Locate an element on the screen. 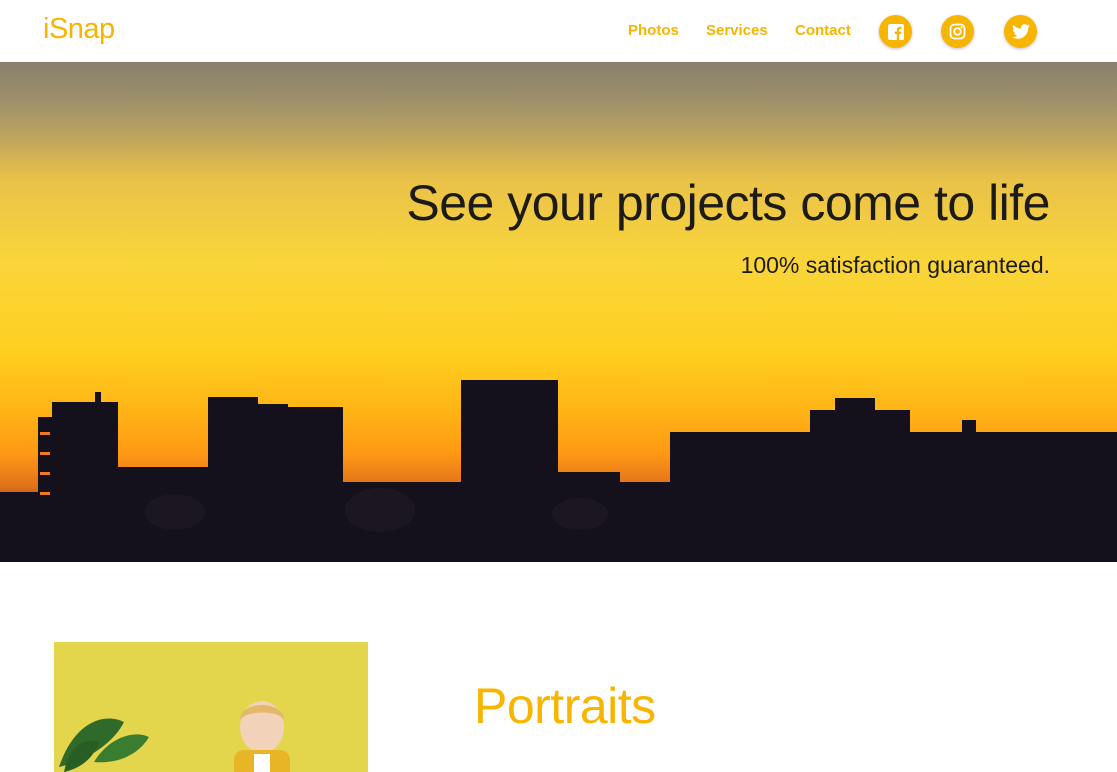 The image size is (1117, 772). portrait-photo is located at coordinates (211, 707).